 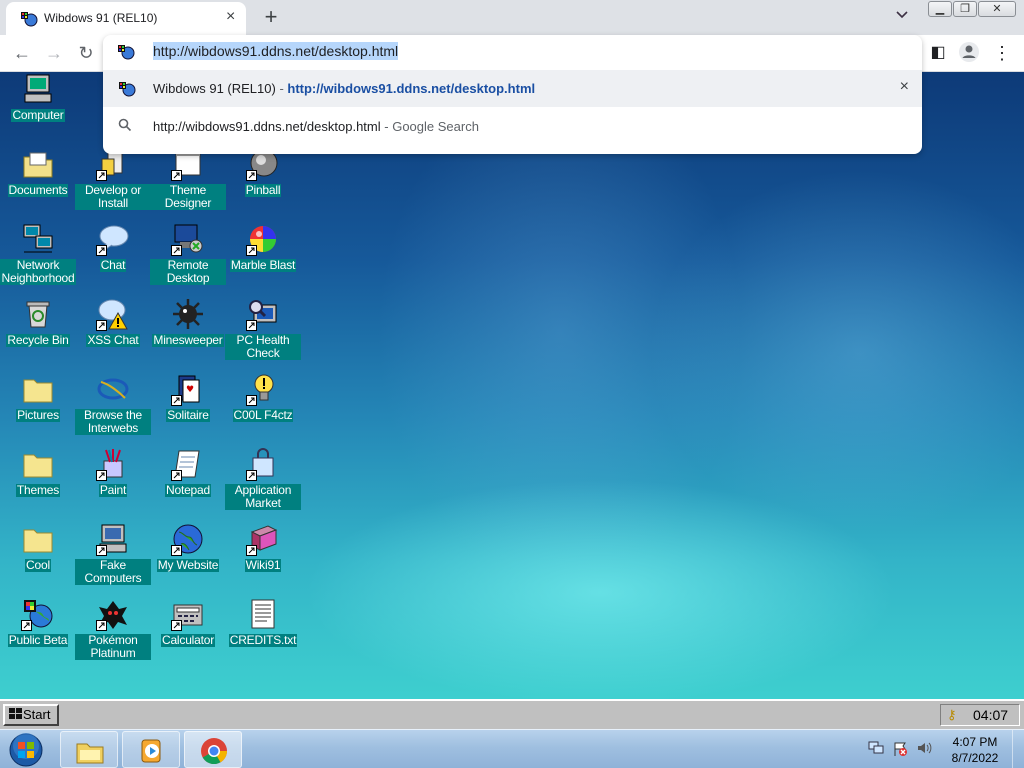 I want to click on system-tray: ⚷ 04:07, so click(x=980, y=715).